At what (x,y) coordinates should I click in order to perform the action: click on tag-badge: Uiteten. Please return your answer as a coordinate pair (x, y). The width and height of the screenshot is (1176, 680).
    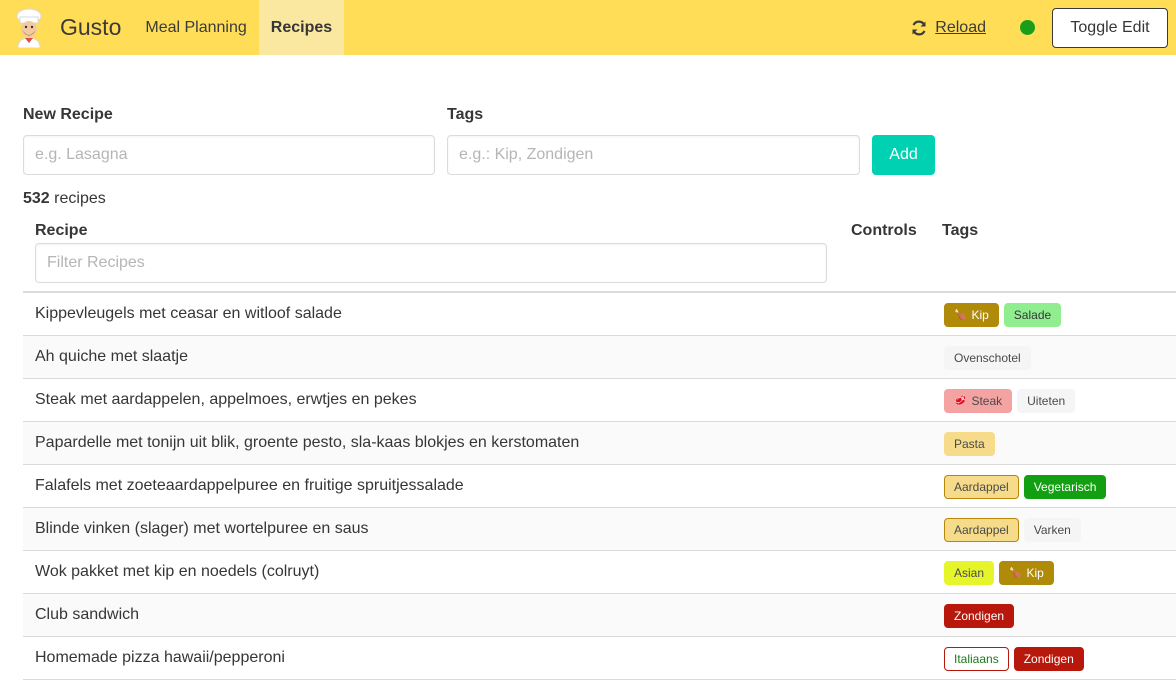
    Looking at the image, I should click on (1046, 401).